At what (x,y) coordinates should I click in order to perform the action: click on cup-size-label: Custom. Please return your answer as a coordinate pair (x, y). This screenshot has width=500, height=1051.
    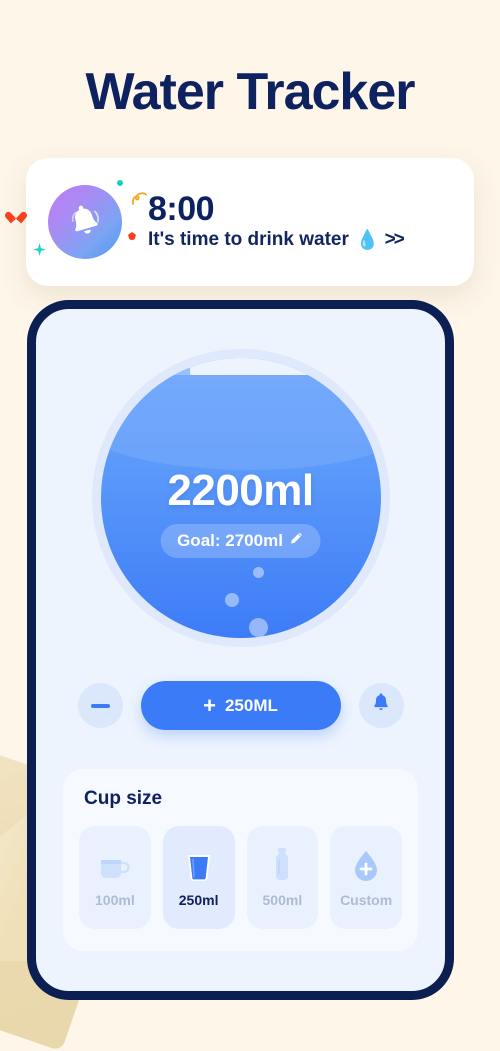
    Looking at the image, I should click on (366, 900).